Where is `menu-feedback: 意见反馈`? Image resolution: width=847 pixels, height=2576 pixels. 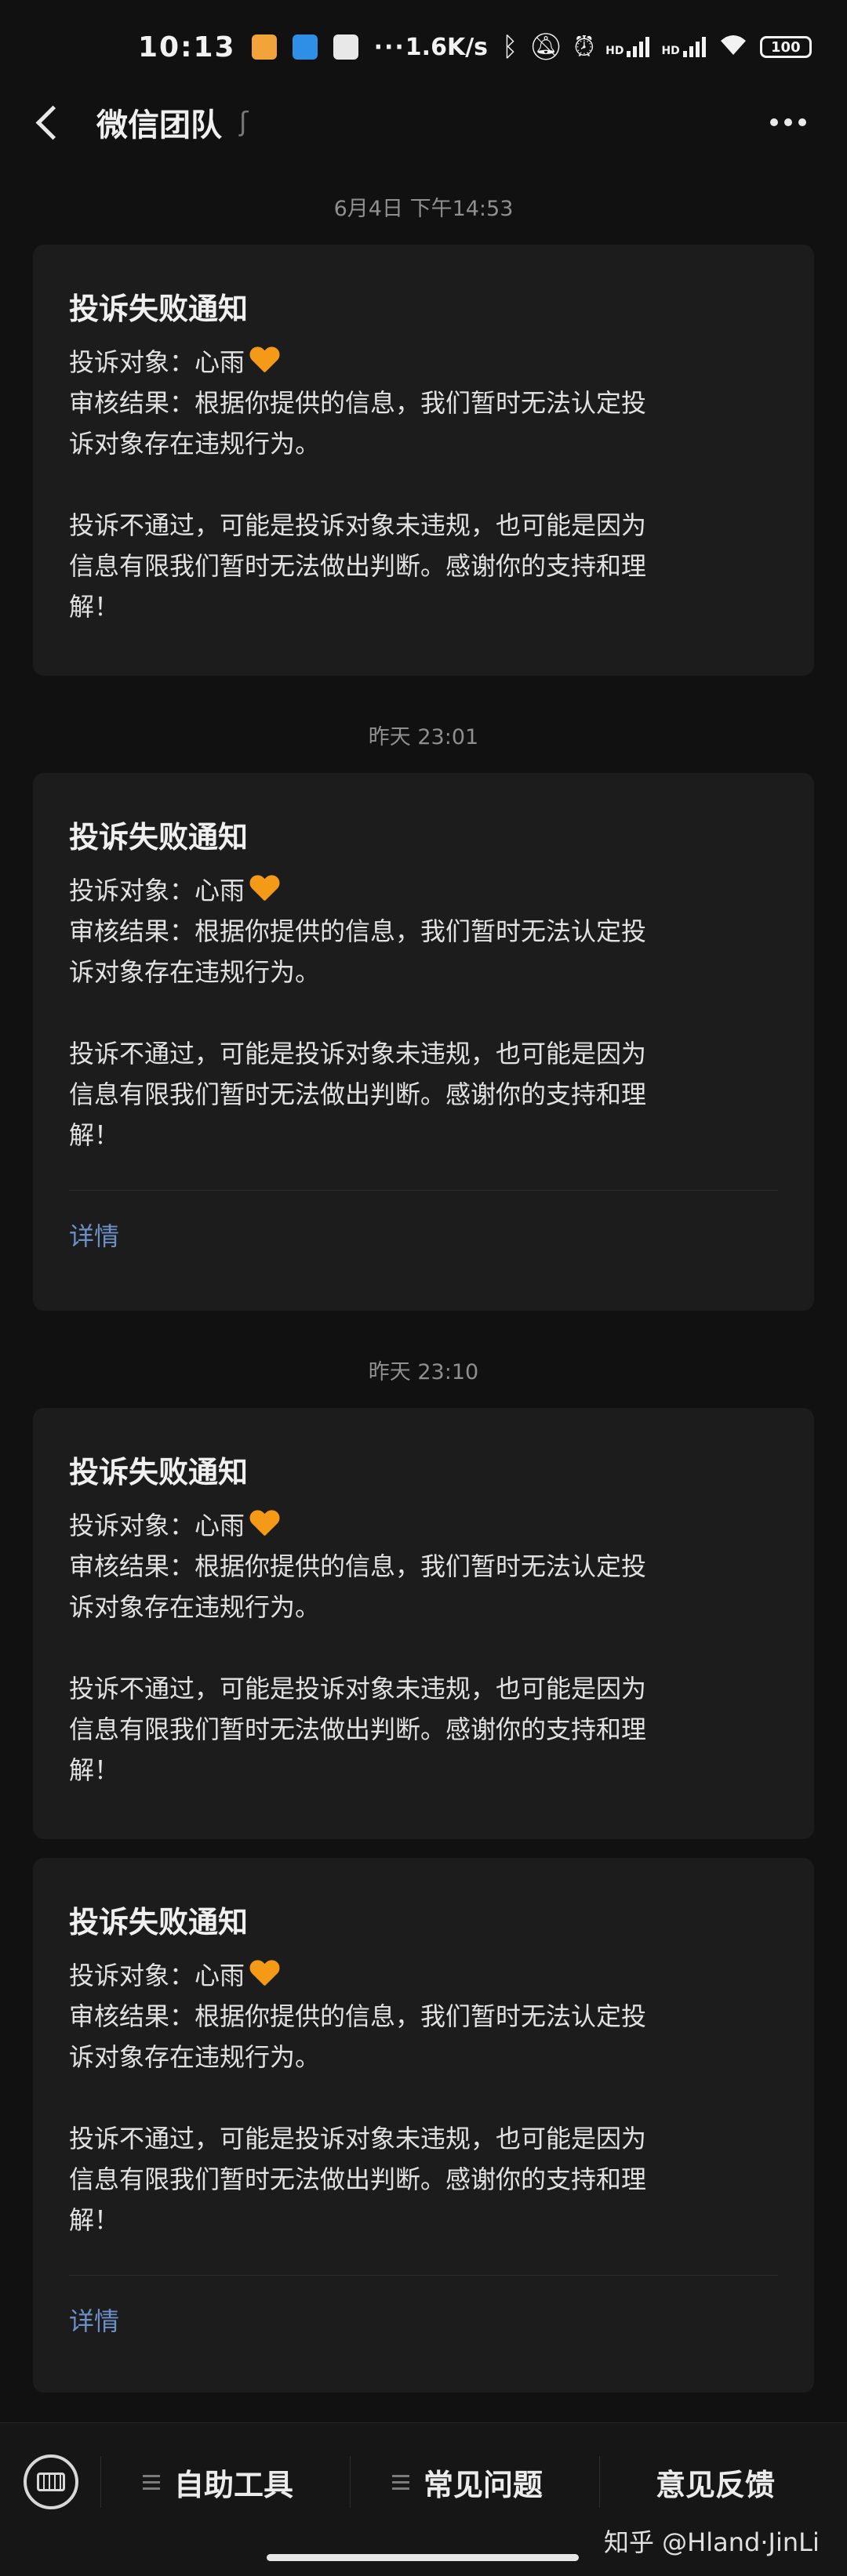
menu-feedback: 意见反馈 is located at coordinates (715, 2482).